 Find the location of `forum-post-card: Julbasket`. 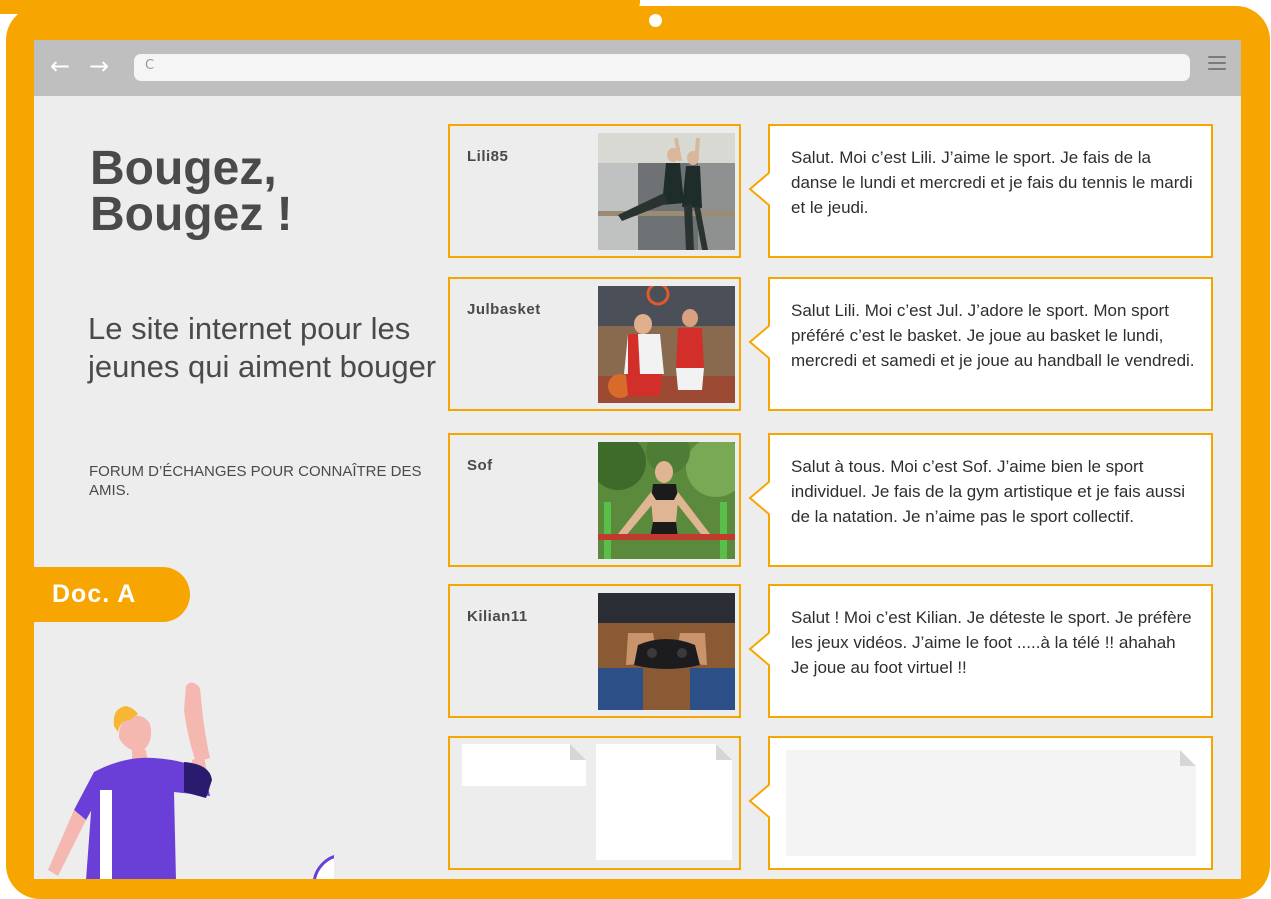

forum-post-card: Julbasket is located at coordinates (594, 344).